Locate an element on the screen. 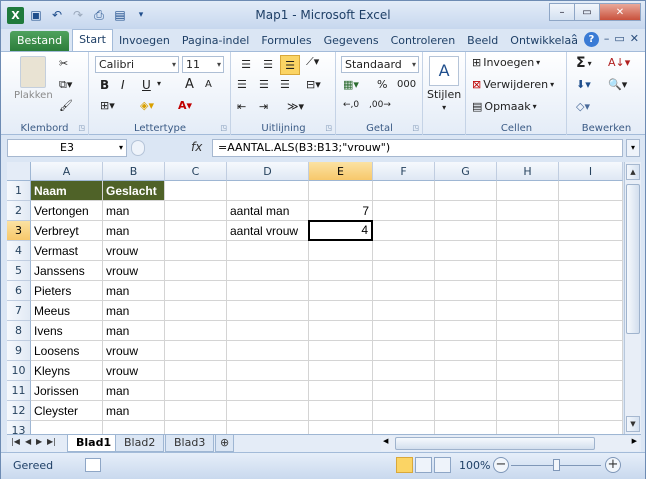 The height and width of the screenshot is (479, 646). tab-start: Start is located at coordinates (92, 40).